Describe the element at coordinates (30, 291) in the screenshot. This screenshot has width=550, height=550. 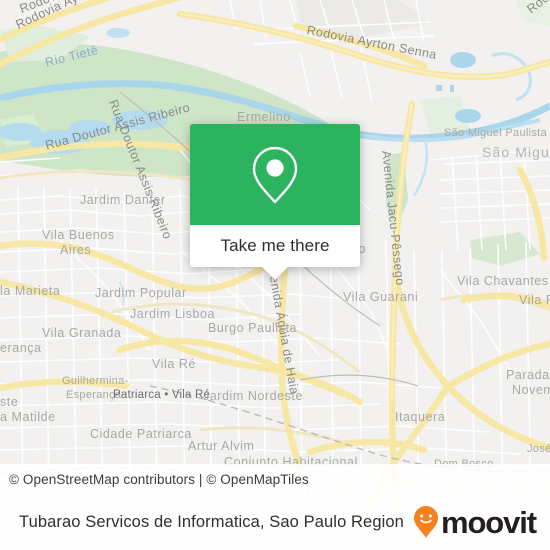
I see `map-label: la Marieta` at that location.